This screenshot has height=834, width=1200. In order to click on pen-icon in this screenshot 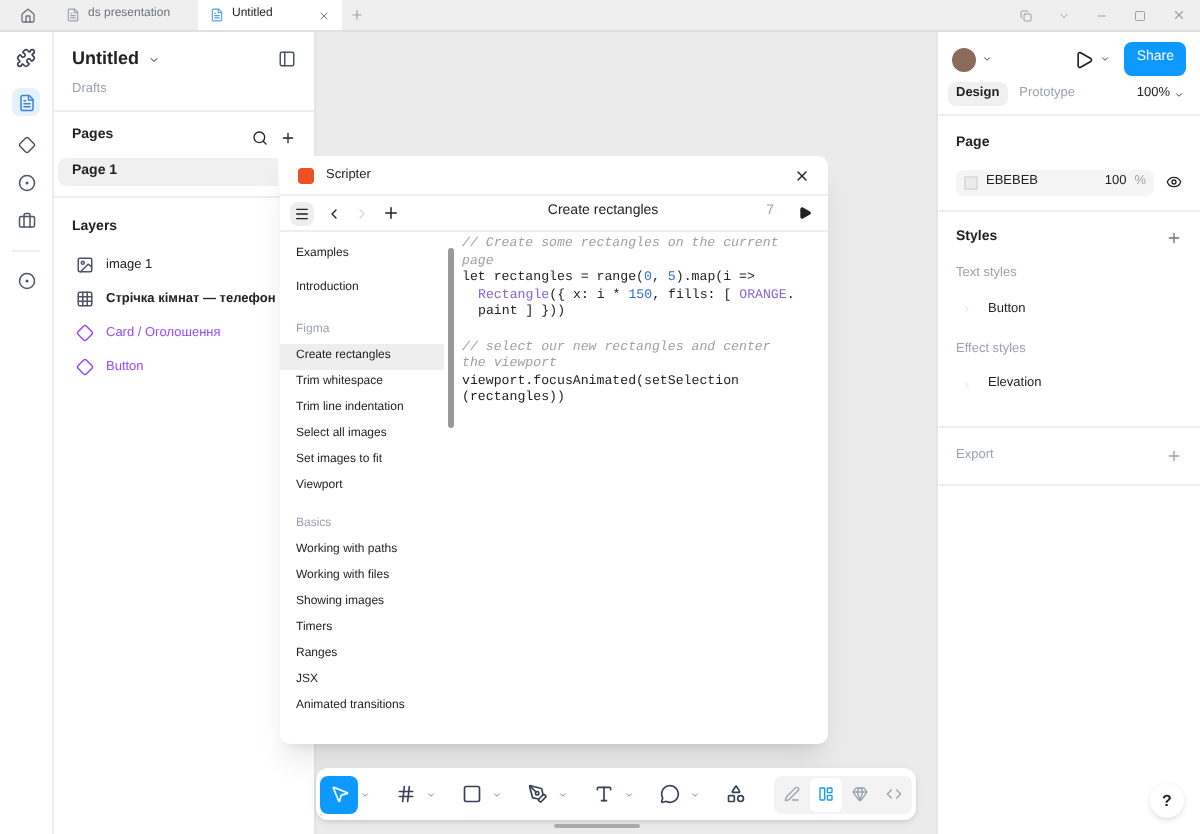, I will do `click(537, 794)`.